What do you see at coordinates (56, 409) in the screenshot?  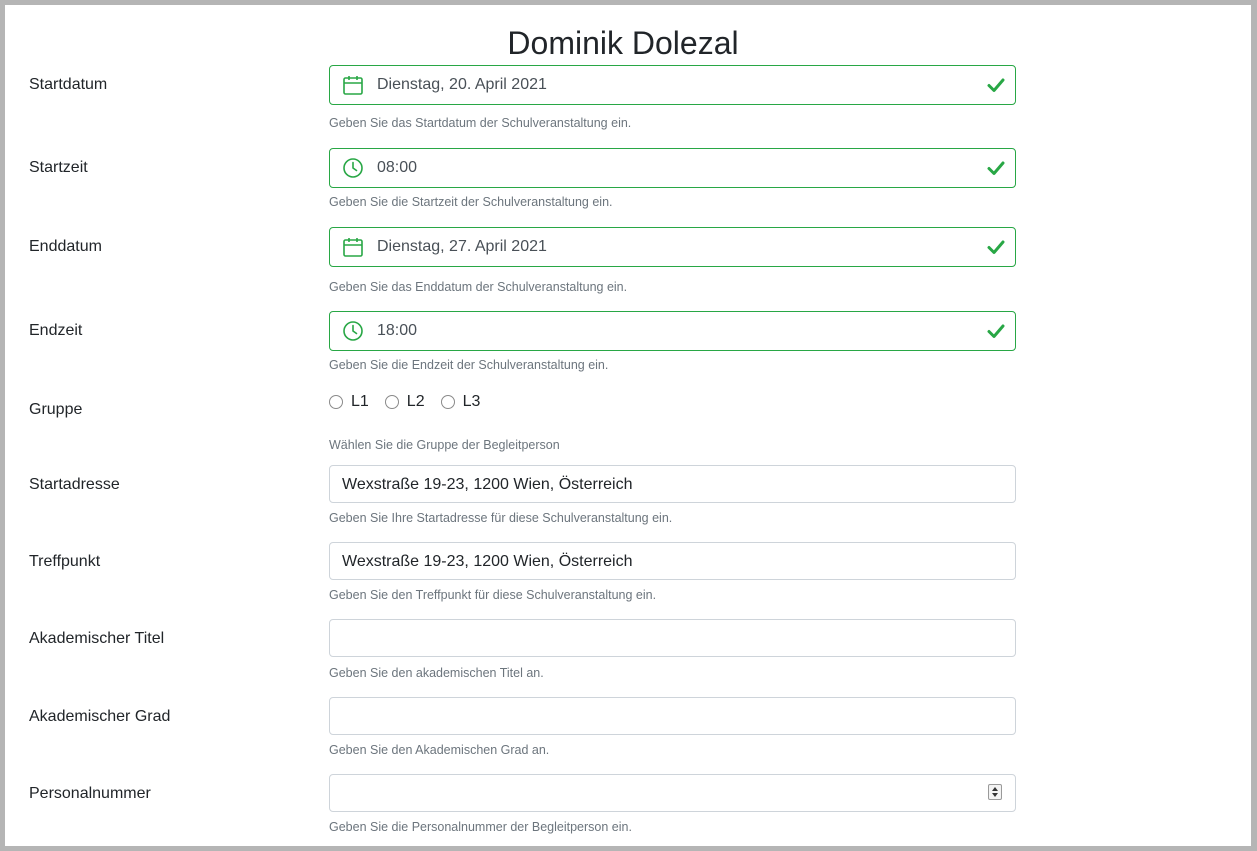 I see `gruppe-label: Gruppe` at bounding box center [56, 409].